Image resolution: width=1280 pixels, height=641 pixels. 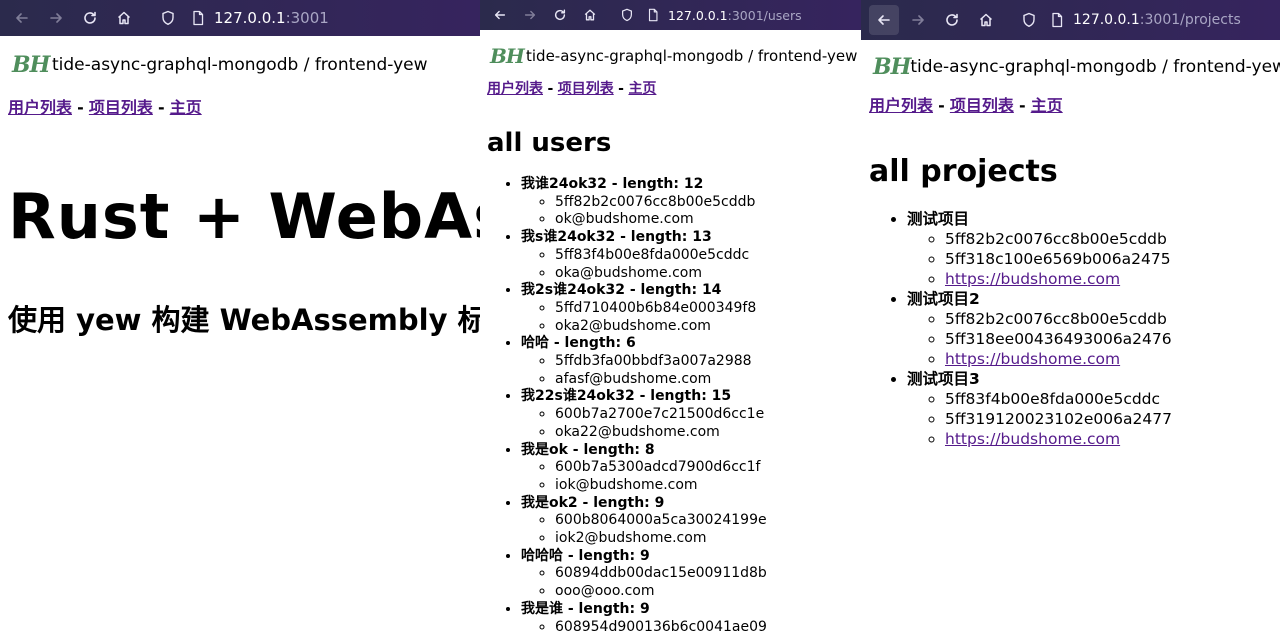 I want to click on user-id: 600b8064000a5ca30024199e, so click(x=708, y=521).